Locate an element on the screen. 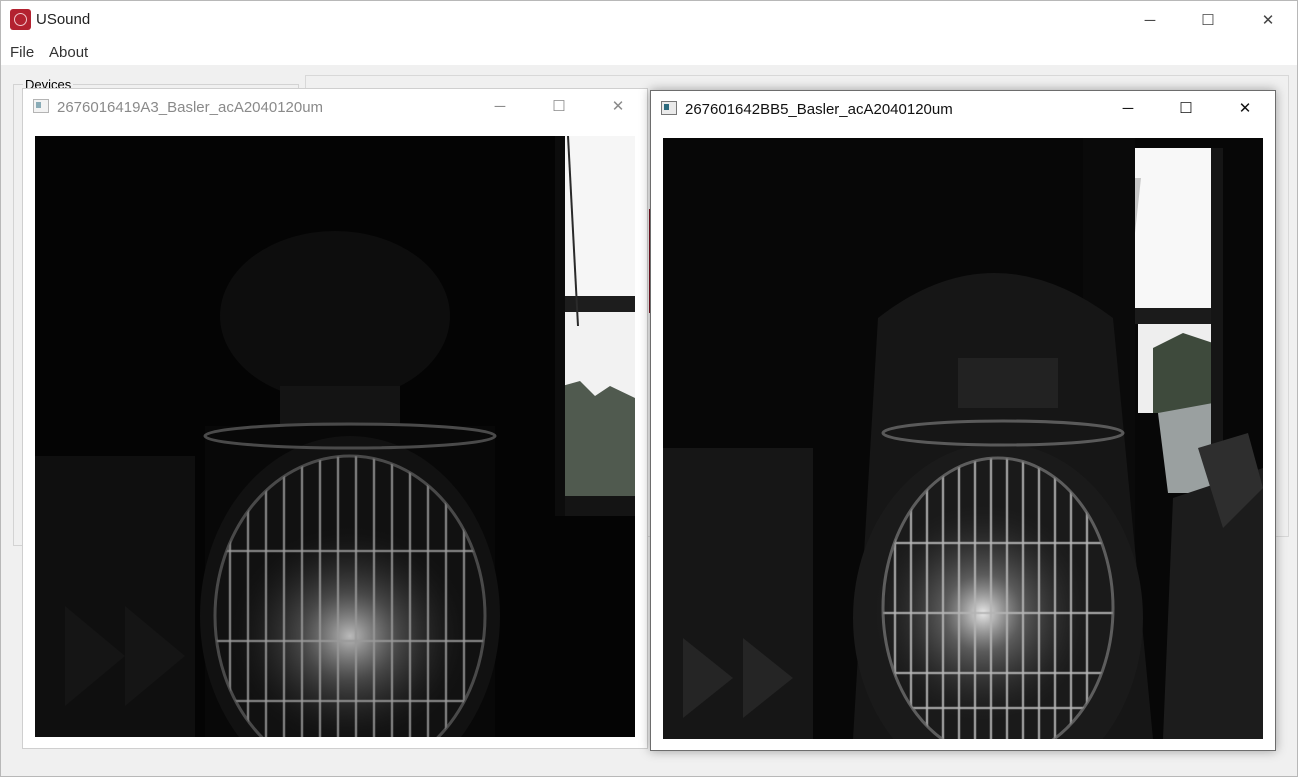  menu-file: File is located at coordinates (22, 52).